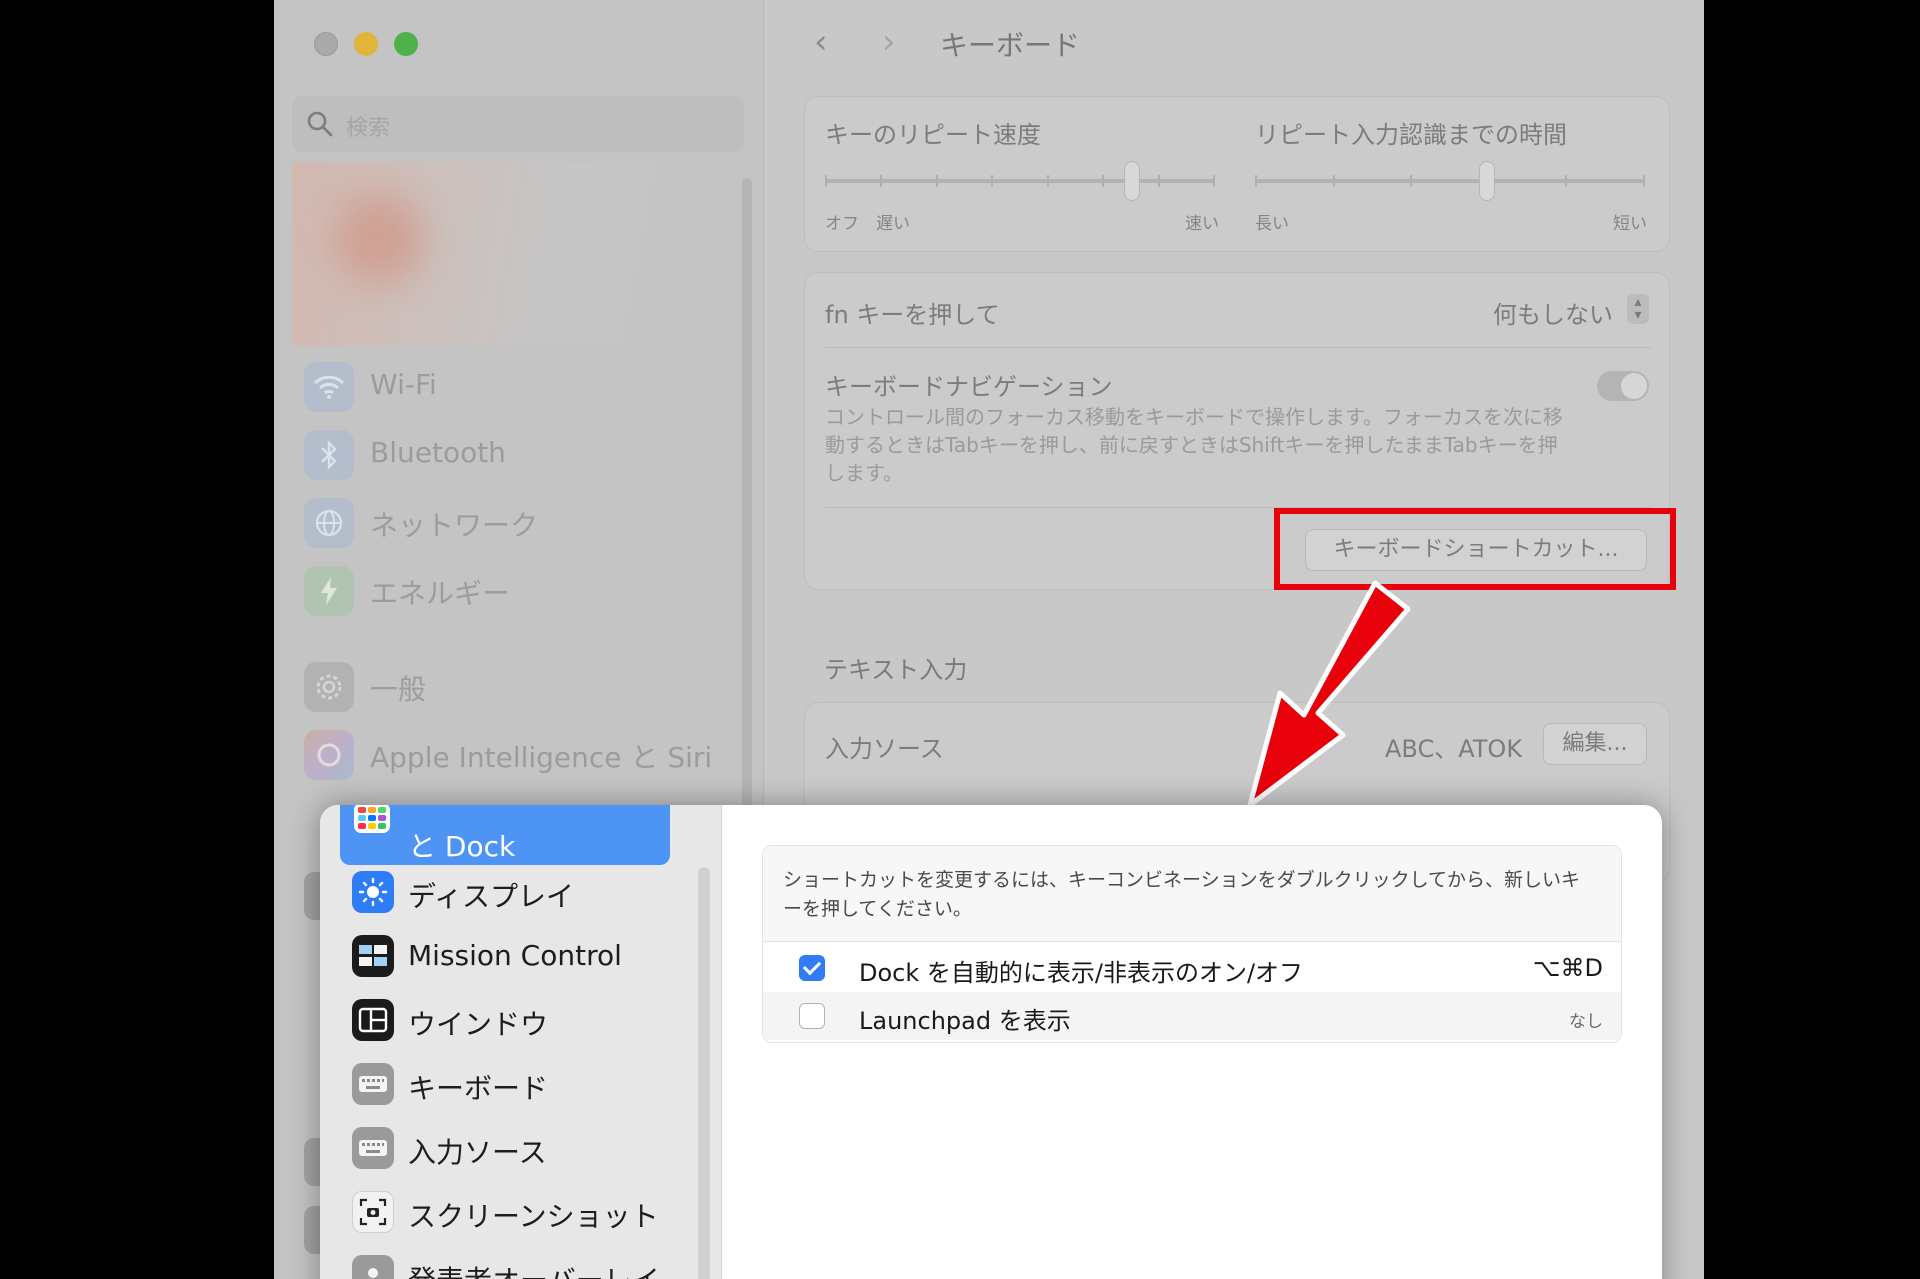  I want to click on shortcuts-category-input-sources: 入力ソース, so click(517, 1148).